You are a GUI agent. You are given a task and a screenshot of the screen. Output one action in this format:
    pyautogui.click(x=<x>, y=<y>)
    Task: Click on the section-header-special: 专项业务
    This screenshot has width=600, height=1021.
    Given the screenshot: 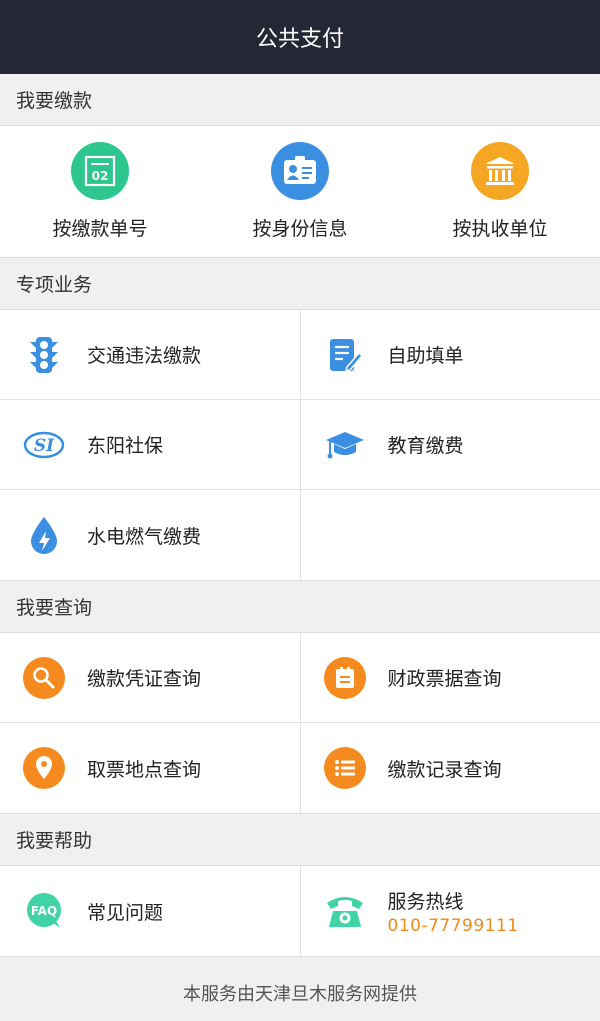 What is the action you would take?
    pyautogui.click(x=300, y=284)
    